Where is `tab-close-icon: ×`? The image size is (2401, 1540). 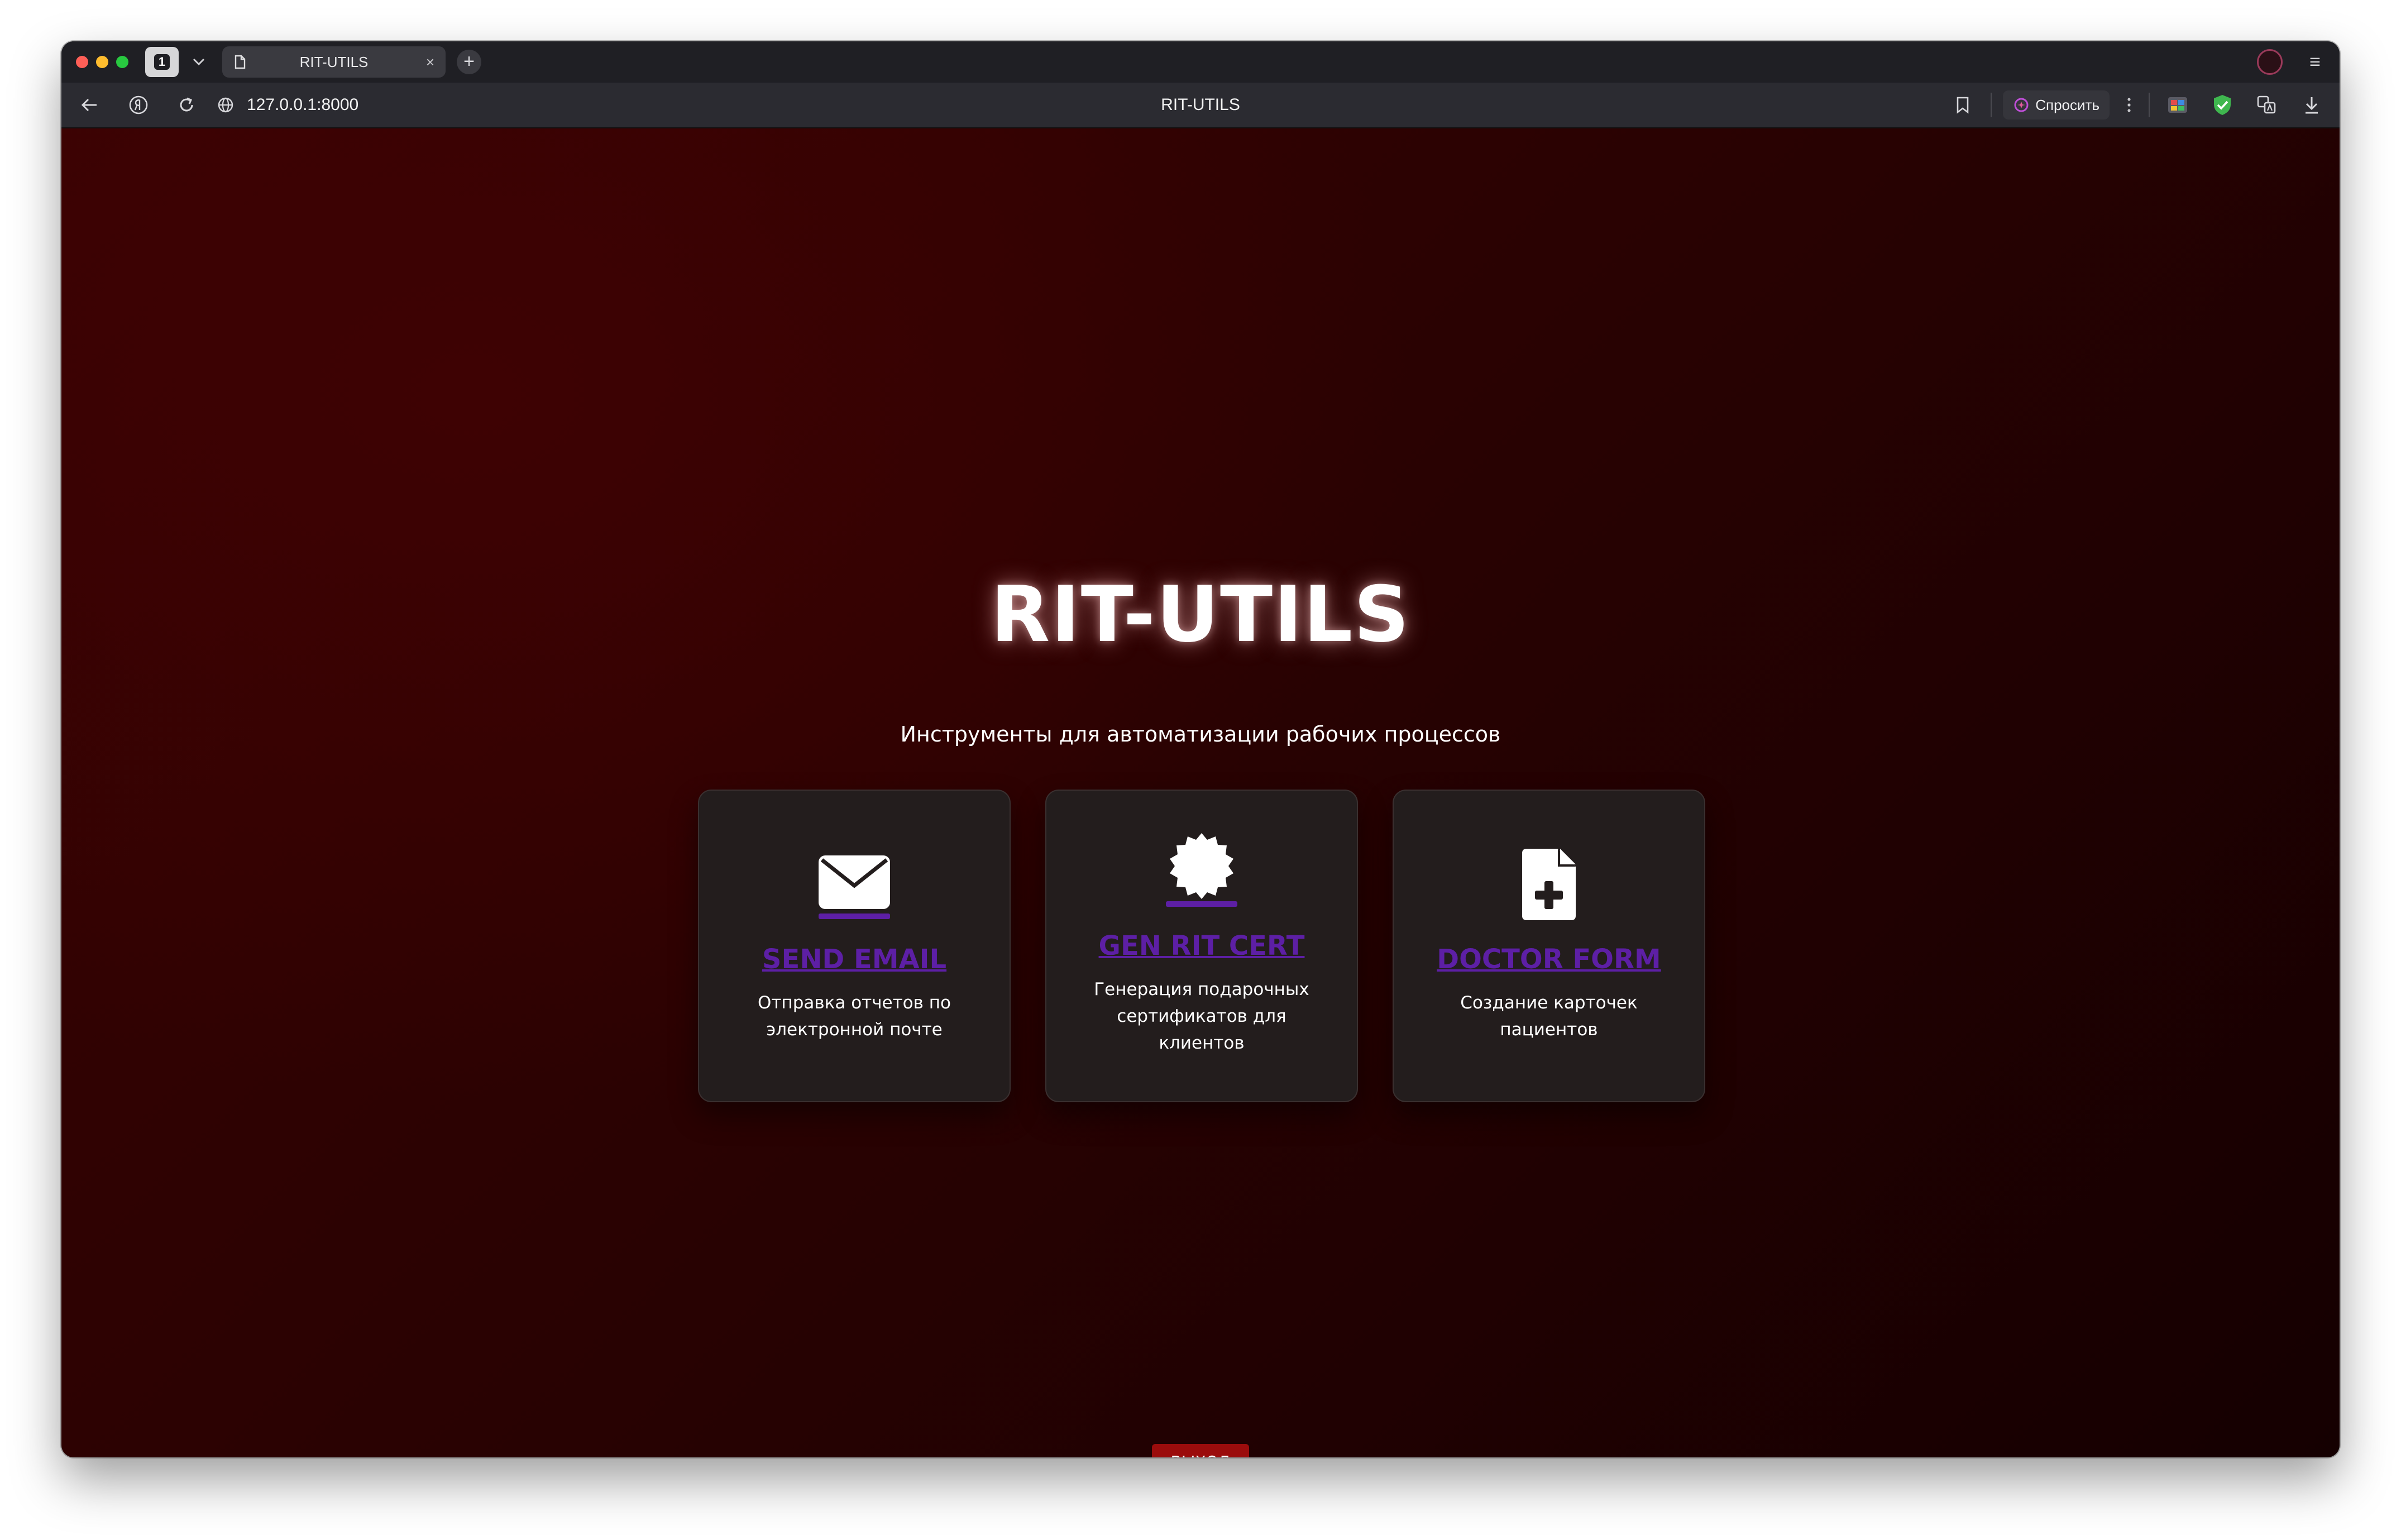 tab-close-icon: × is located at coordinates (430, 63).